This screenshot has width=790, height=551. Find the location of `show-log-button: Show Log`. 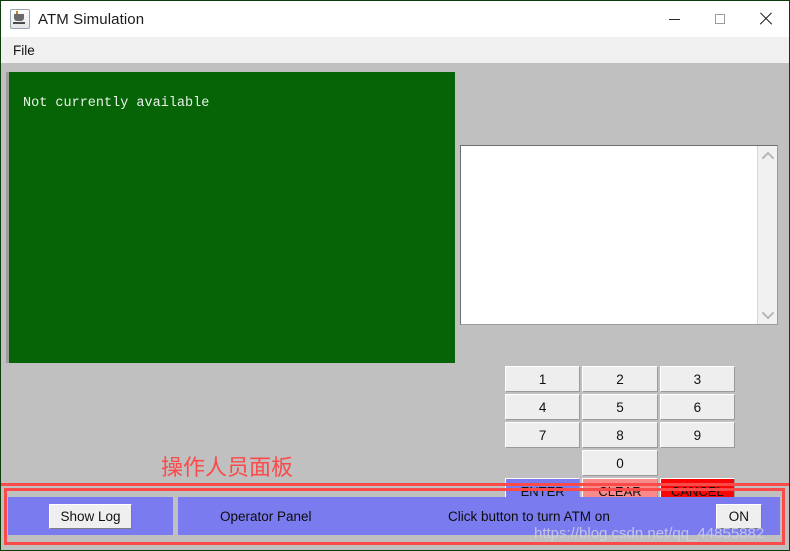

show-log-button: Show Log is located at coordinates (90, 516).